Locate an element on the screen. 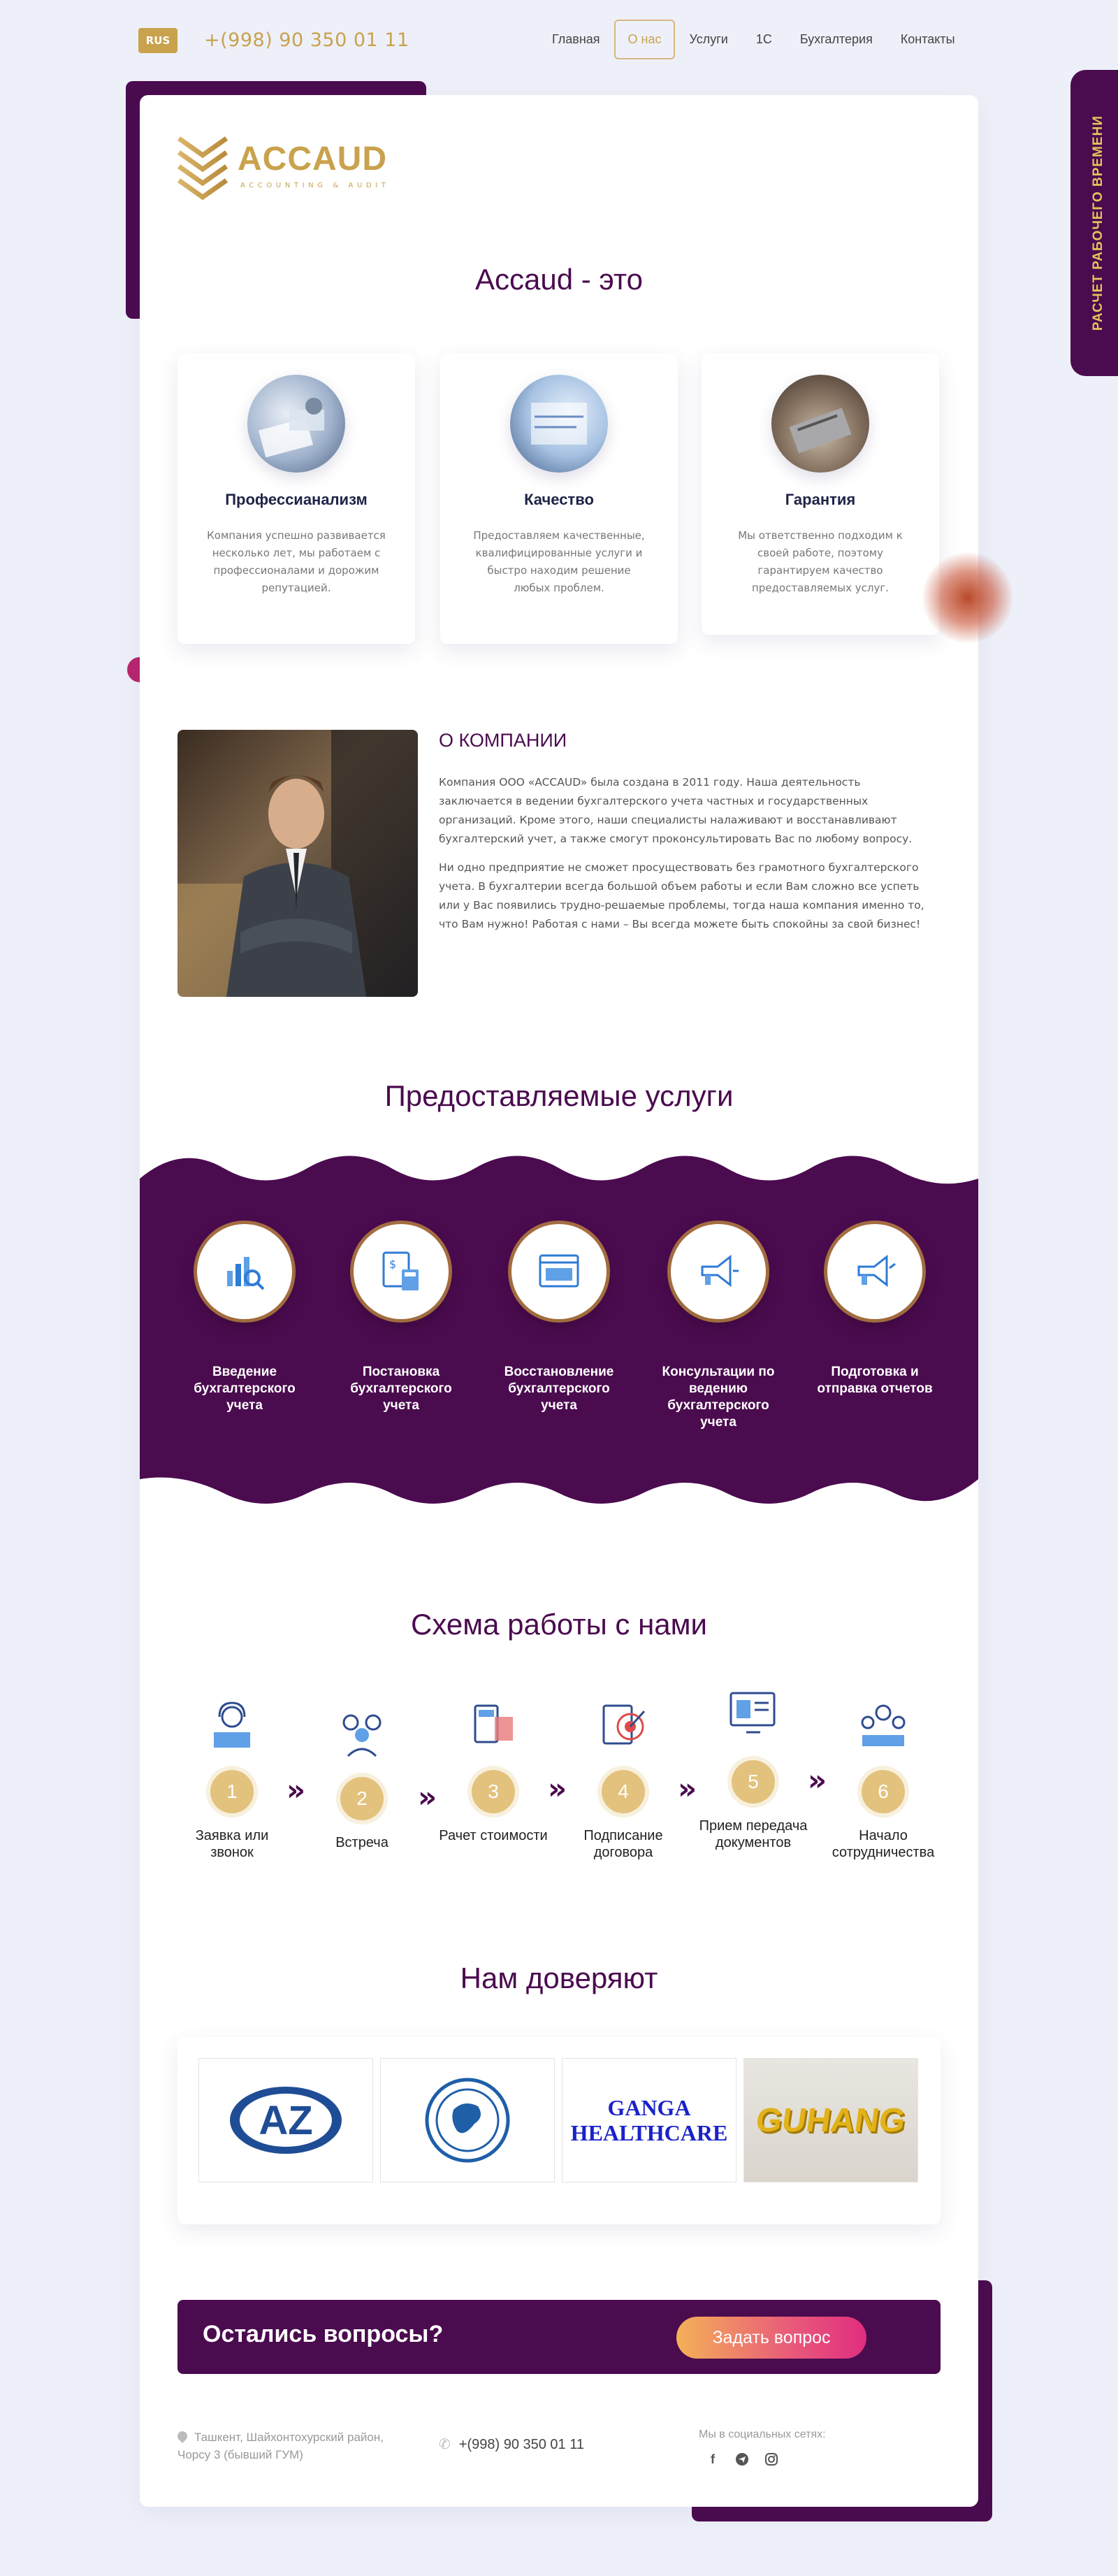  social-label: Мы в социальных сетях: is located at coordinates (762, 2434).